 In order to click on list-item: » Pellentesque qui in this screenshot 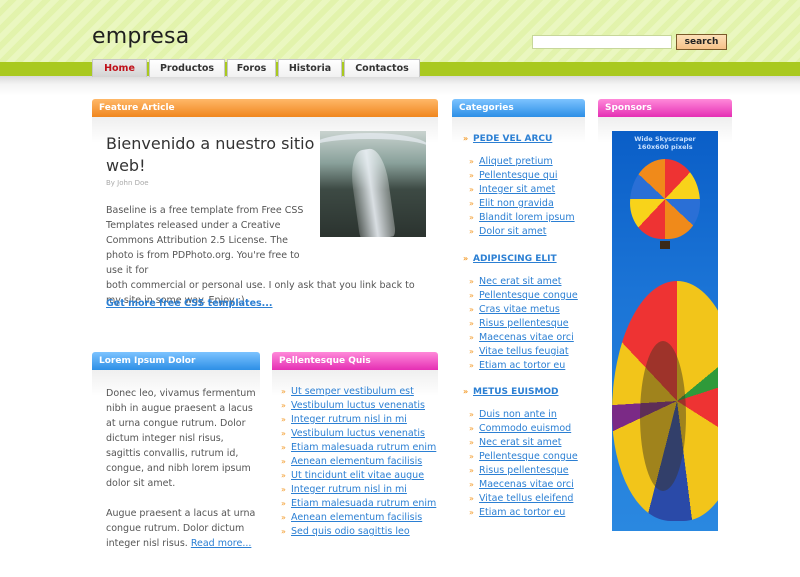, I will do `click(520, 176)`.